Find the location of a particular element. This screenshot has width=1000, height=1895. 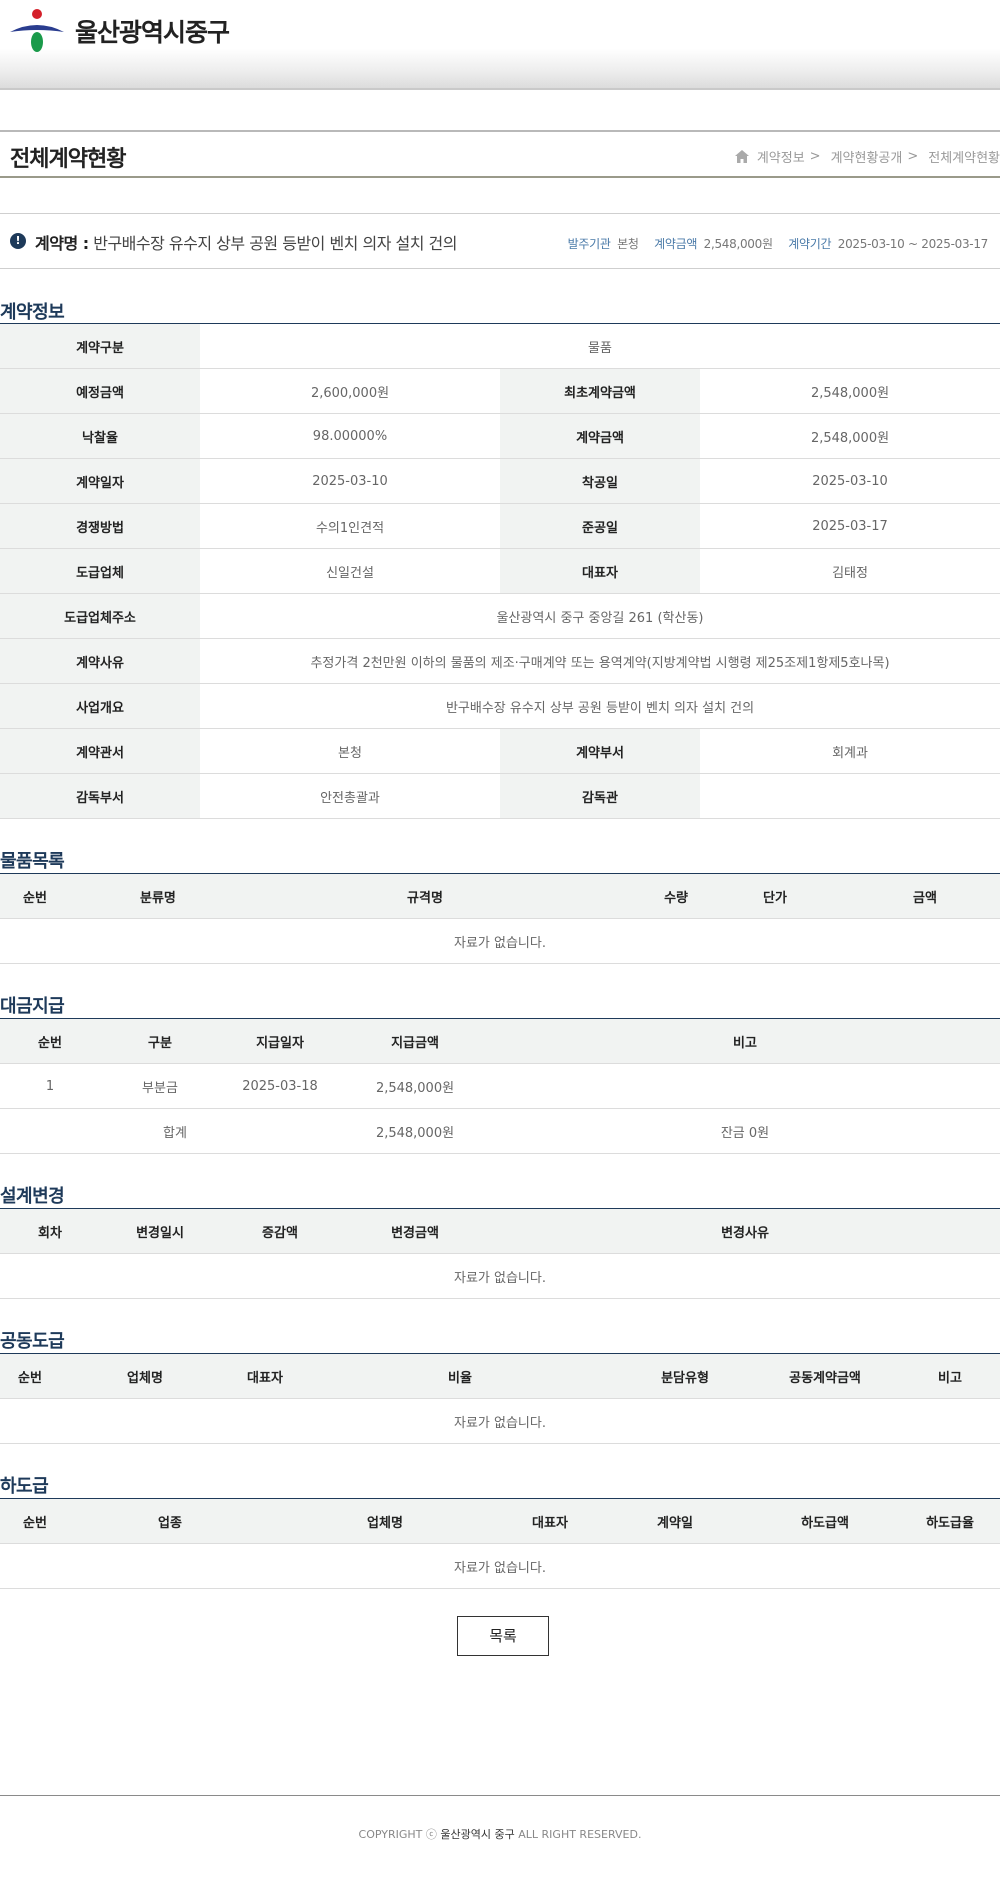

copyright-org: 울산광역시 중구 is located at coordinates (477, 1834).